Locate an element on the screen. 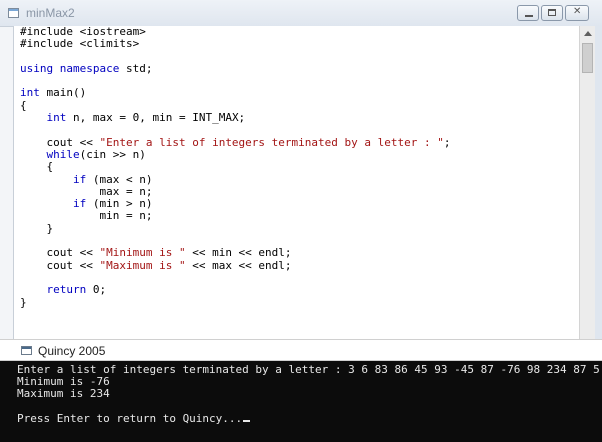 This screenshot has width=602, height=442. code-keyword: return is located at coordinates (66, 290).